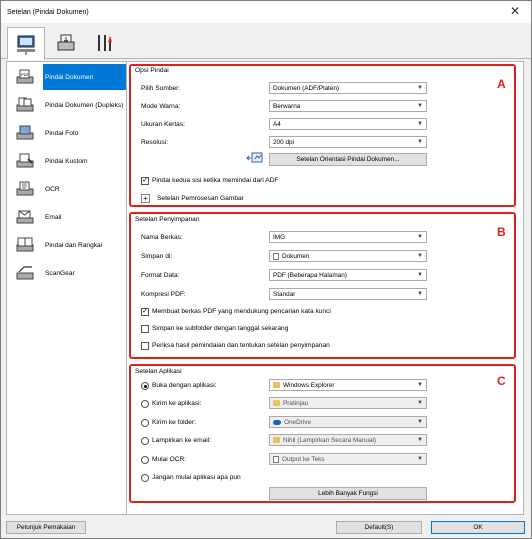 The width and height of the screenshot is (532, 539). I want to click on scanner-panel-icon, so click(66, 42).